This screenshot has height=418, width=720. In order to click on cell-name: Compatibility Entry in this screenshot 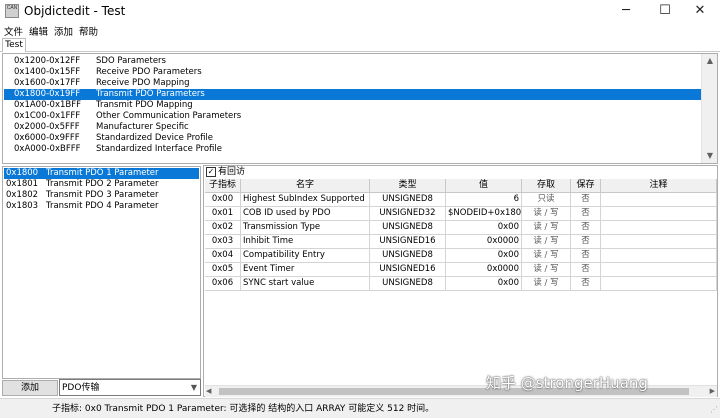, I will do `click(305, 256)`.